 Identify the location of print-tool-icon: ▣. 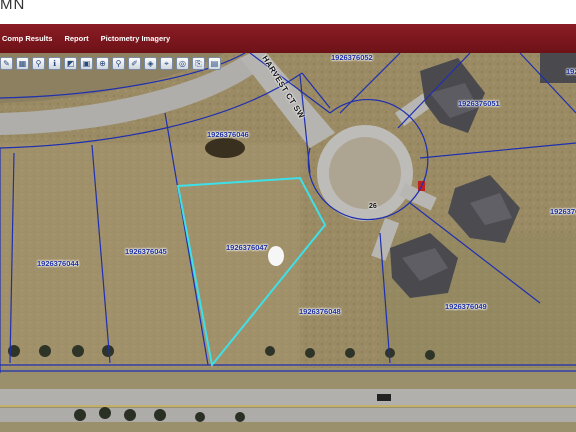
(86, 63).